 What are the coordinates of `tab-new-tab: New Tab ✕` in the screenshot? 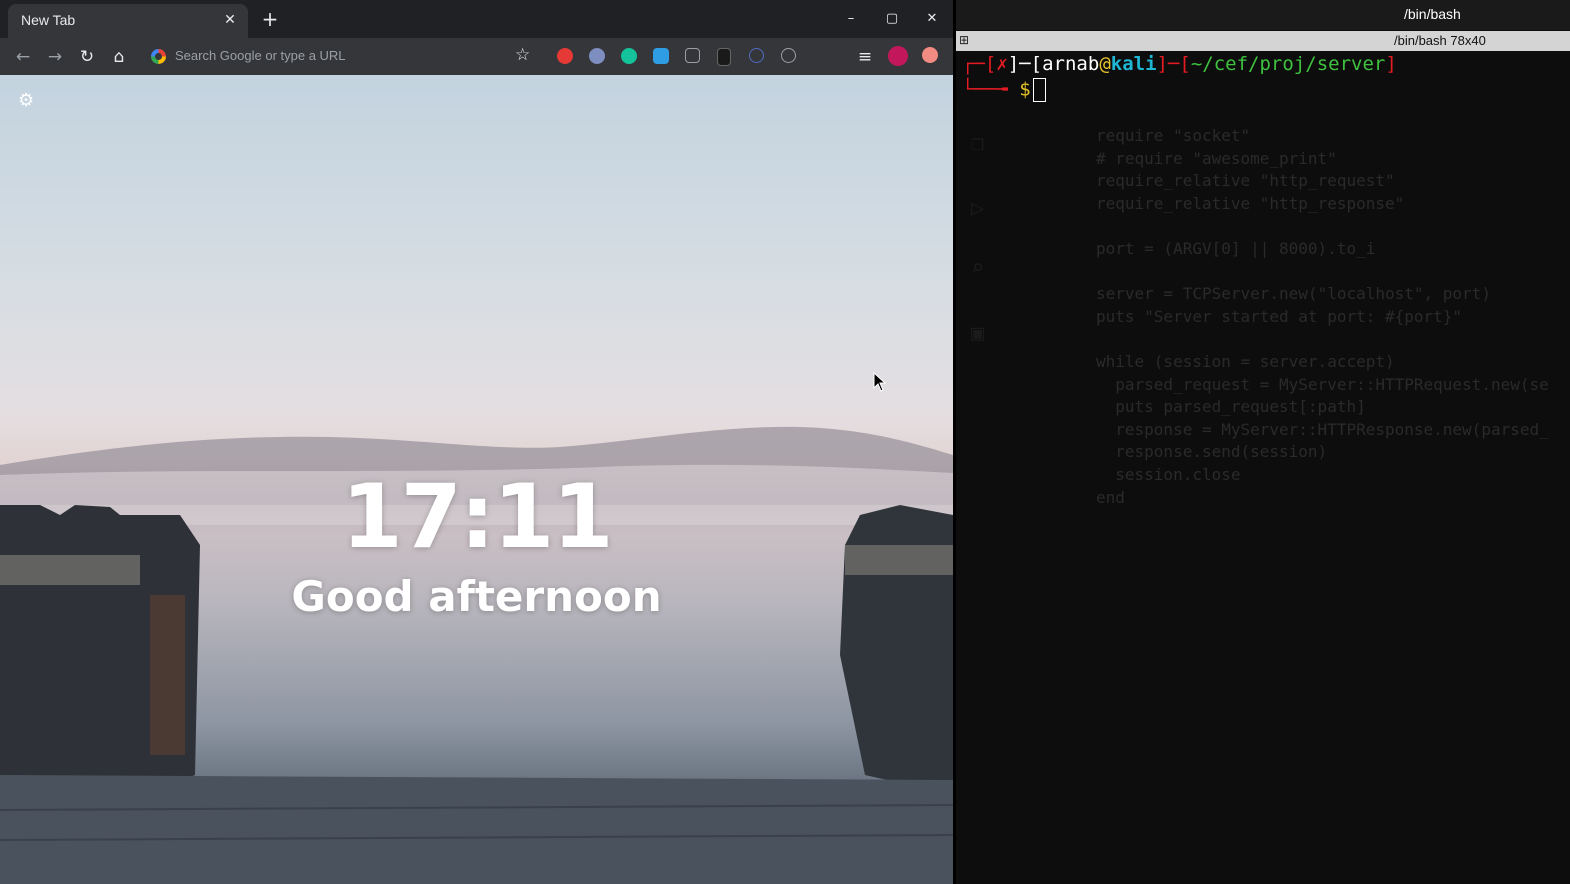 It's located at (128, 21).